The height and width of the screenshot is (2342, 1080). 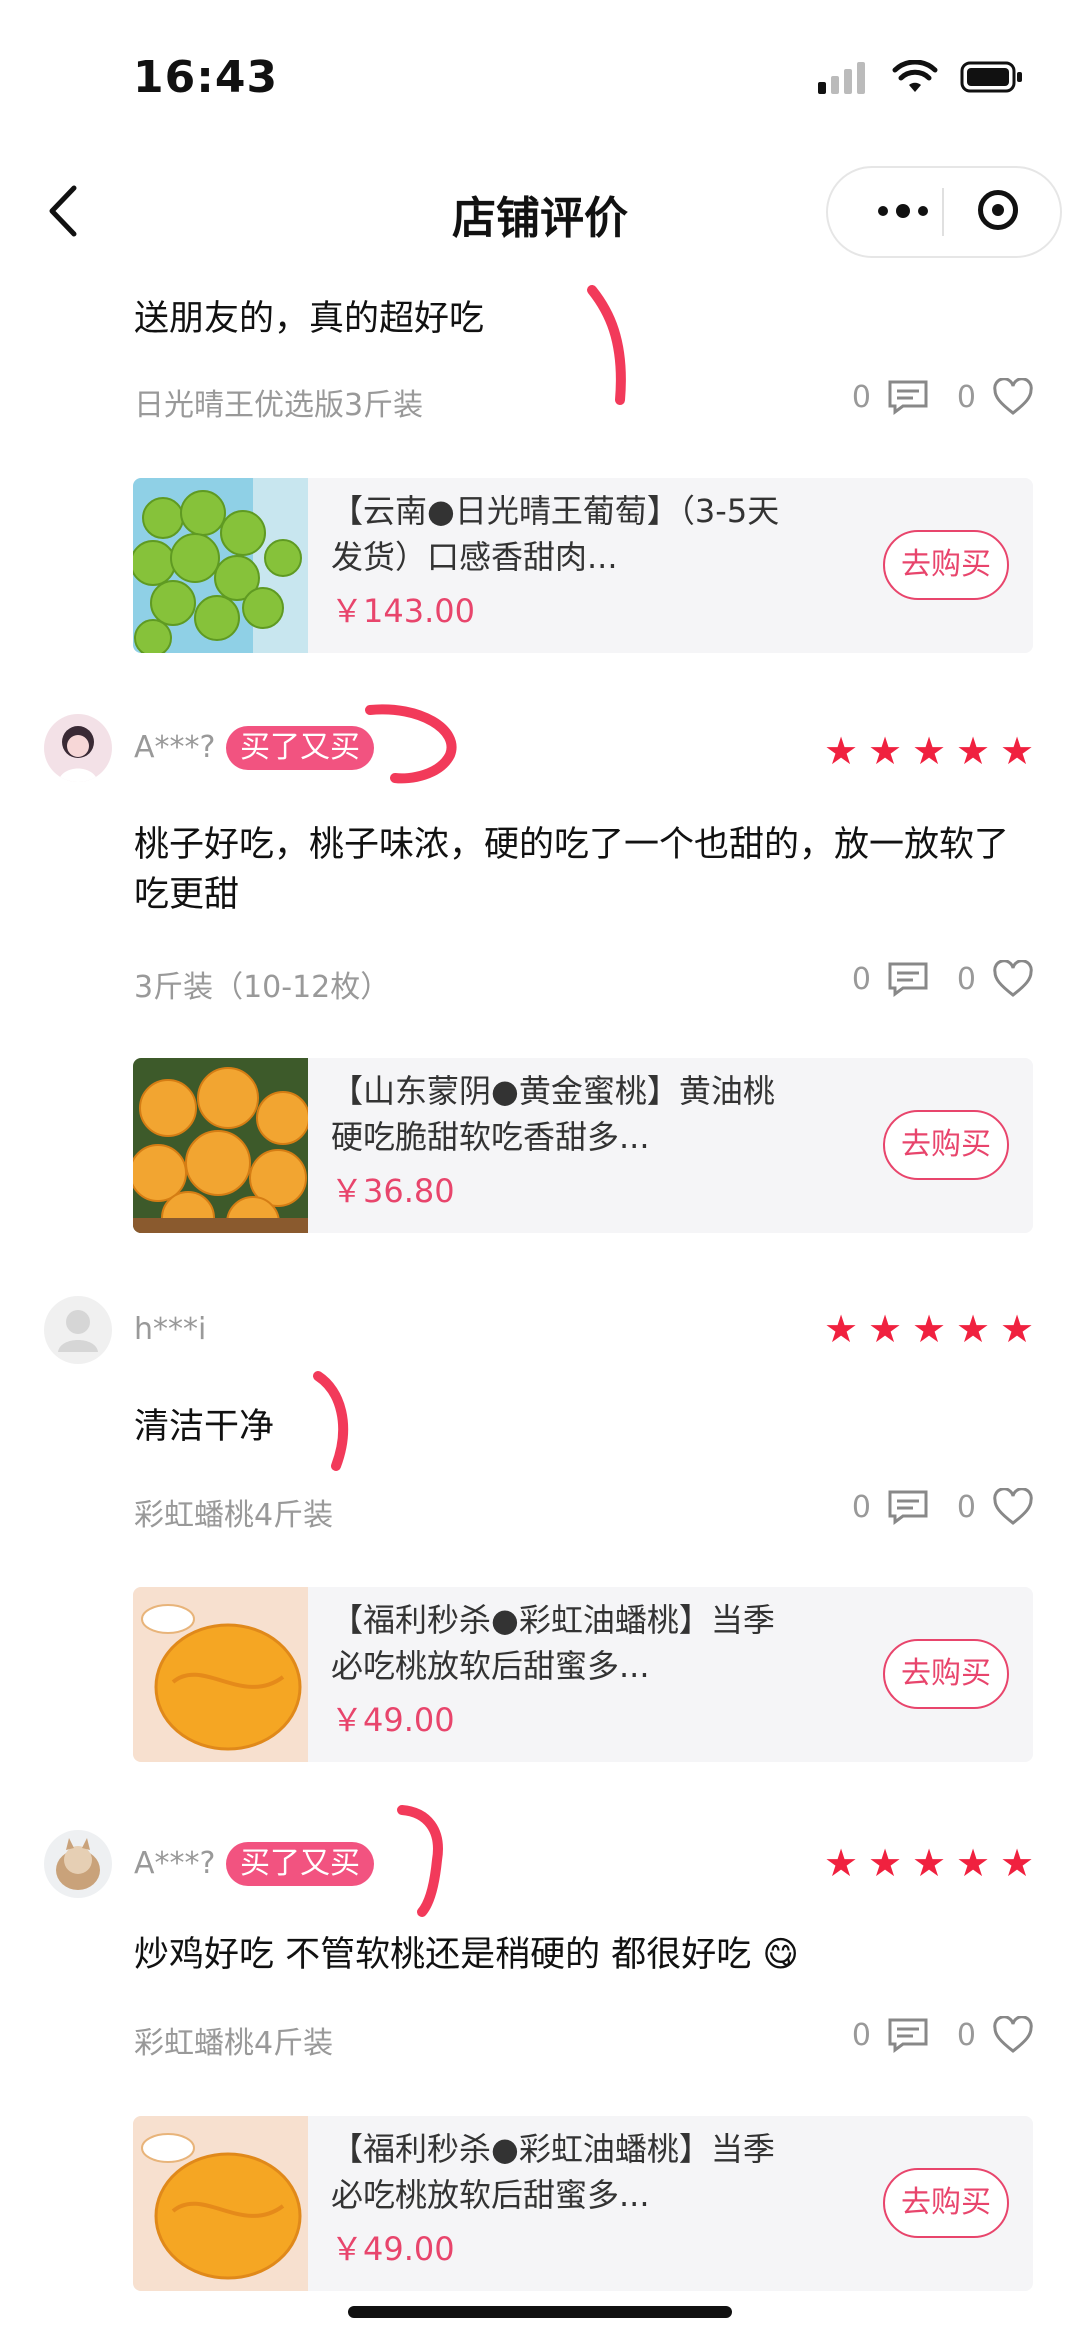 What do you see at coordinates (206, 77) in the screenshot?
I see `status-time: 16:43` at bounding box center [206, 77].